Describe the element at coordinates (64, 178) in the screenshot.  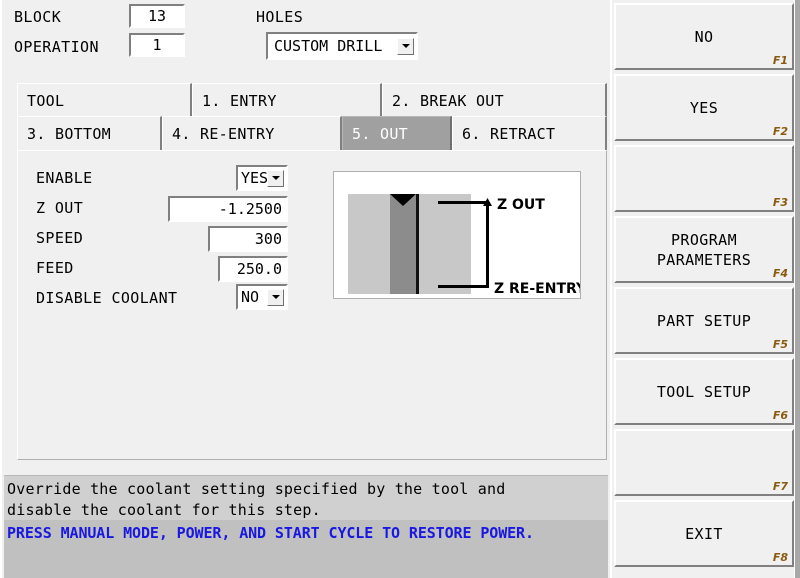
I see `enable-label: ENABLE` at that location.